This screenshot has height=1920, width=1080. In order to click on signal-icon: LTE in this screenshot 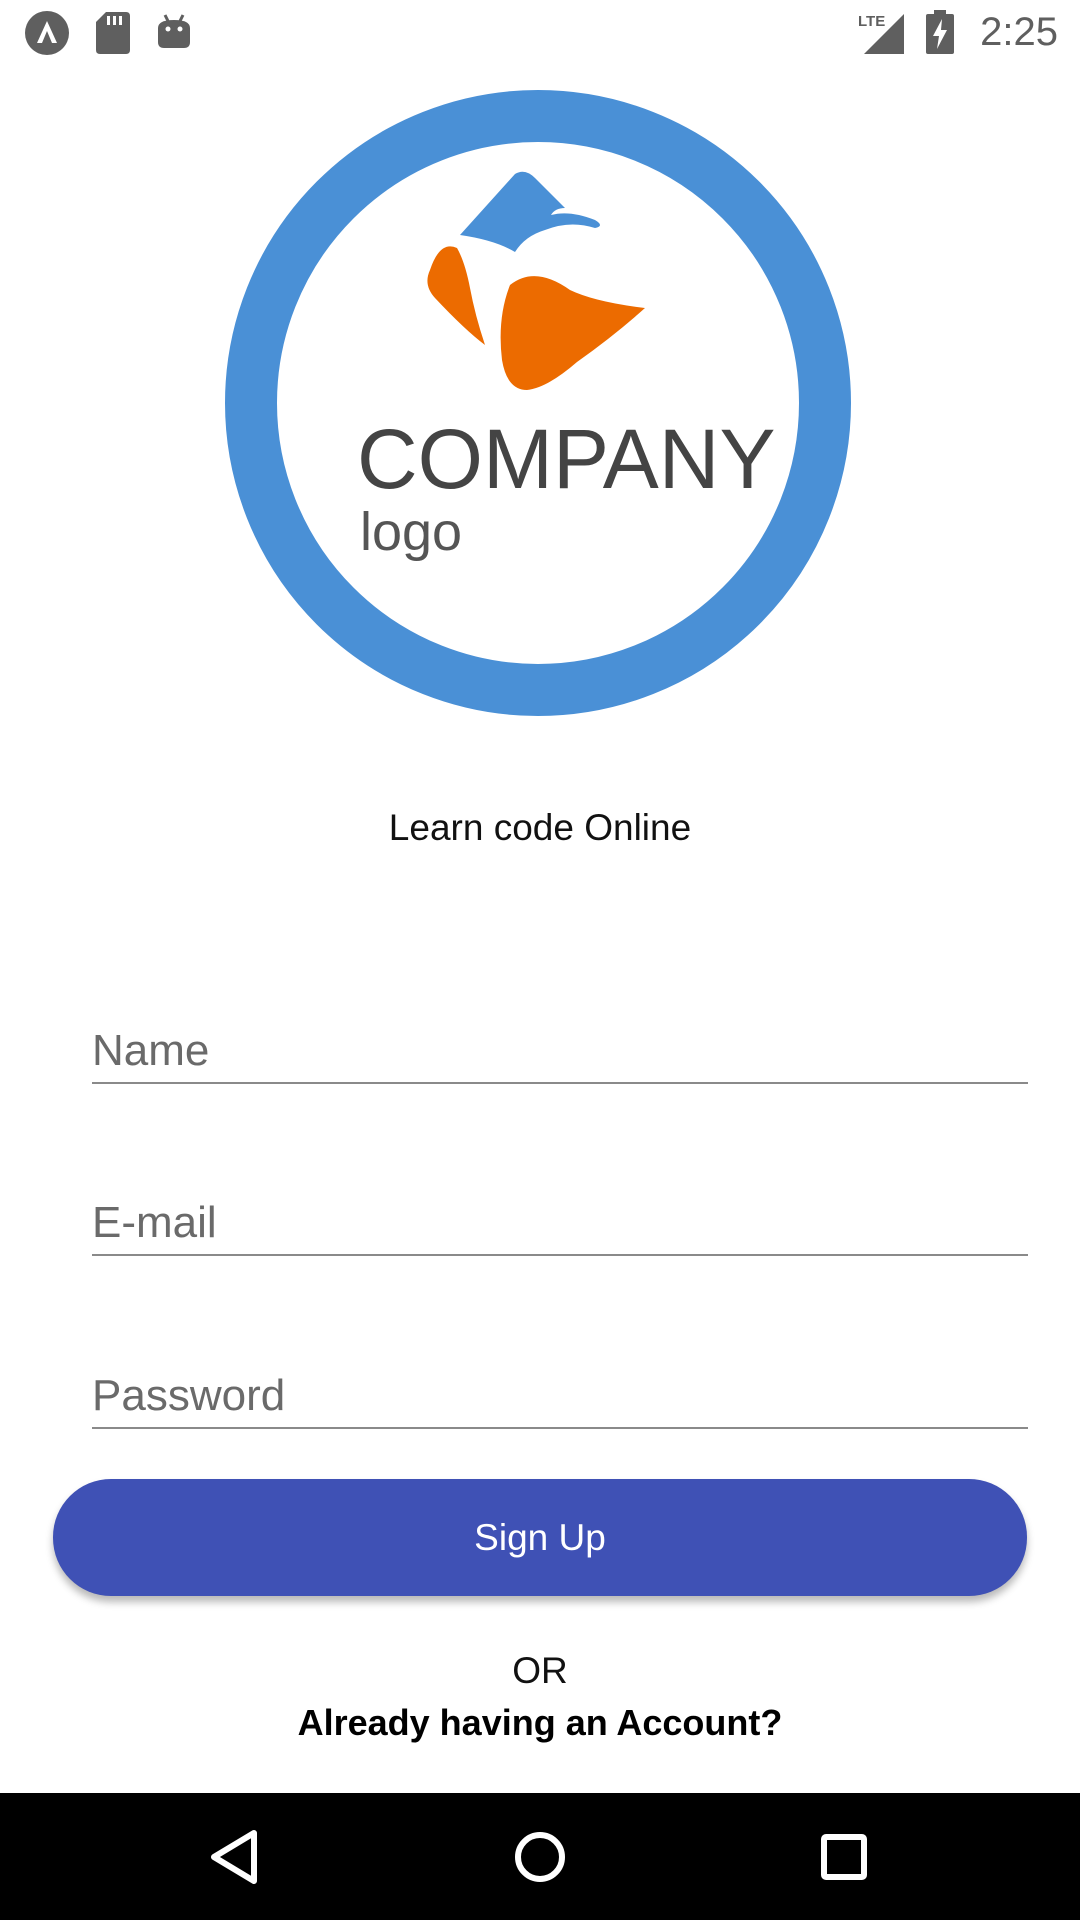, I will do `click(881, 33)`.